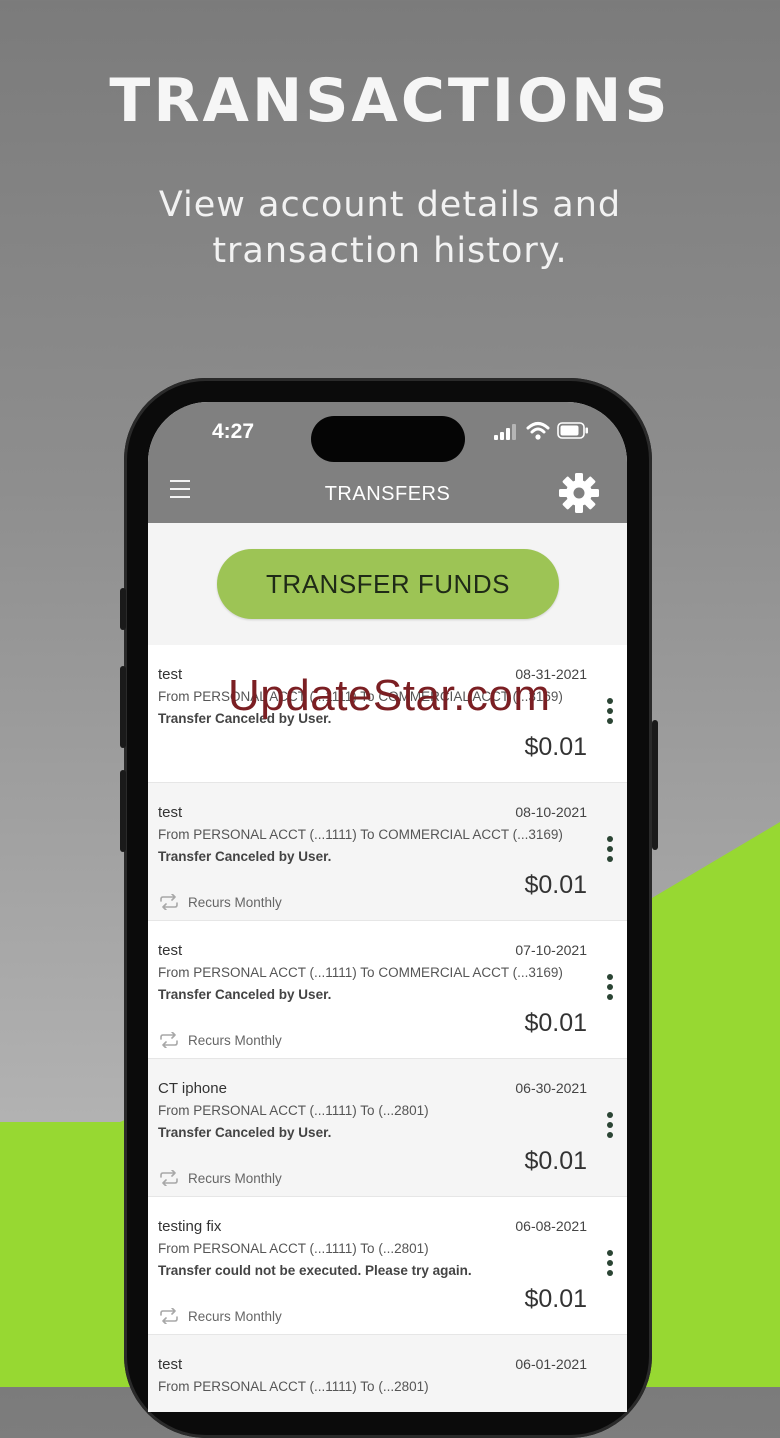 Image resolution: width=780 pixels, height=1438 pixels. Describe the element at coordinates (538, 431) in the screenshot. I see `wifi-icon` at that location.